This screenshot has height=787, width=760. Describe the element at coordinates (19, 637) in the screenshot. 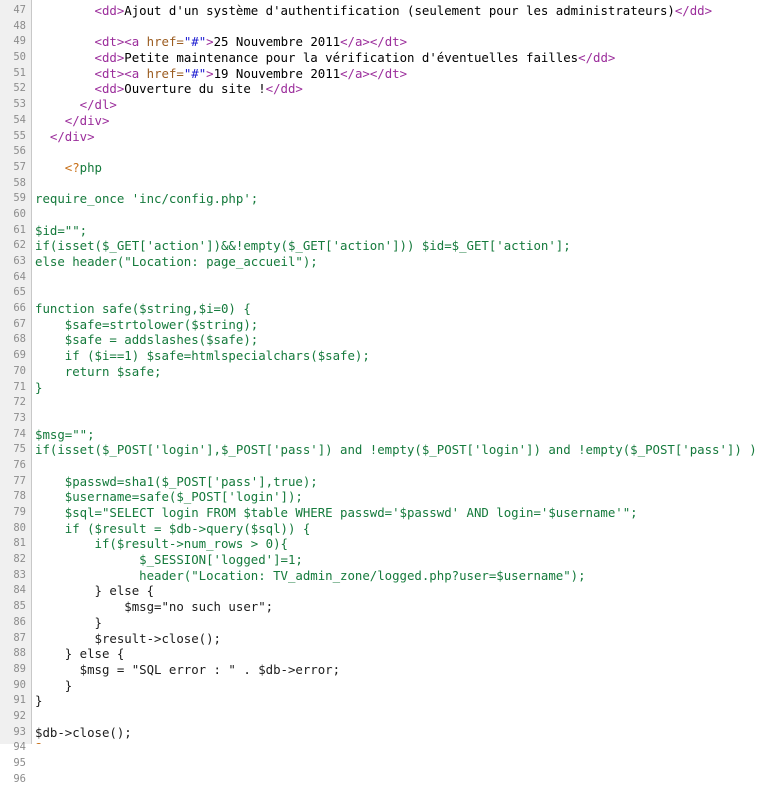

I see `line-number: 87` at that location.